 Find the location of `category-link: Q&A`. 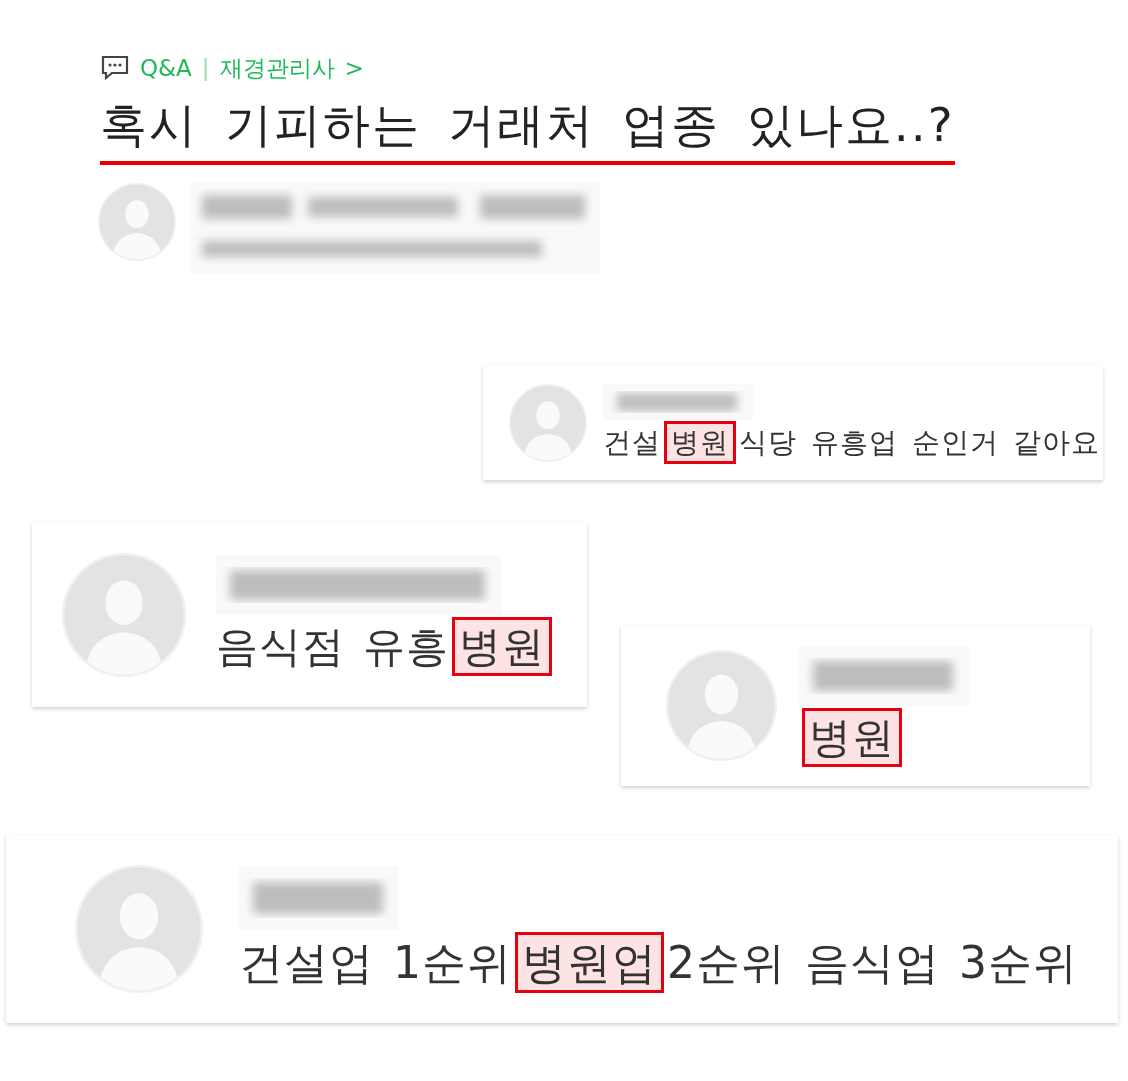

category-link: Q&A is located at coordinates (166, 68).